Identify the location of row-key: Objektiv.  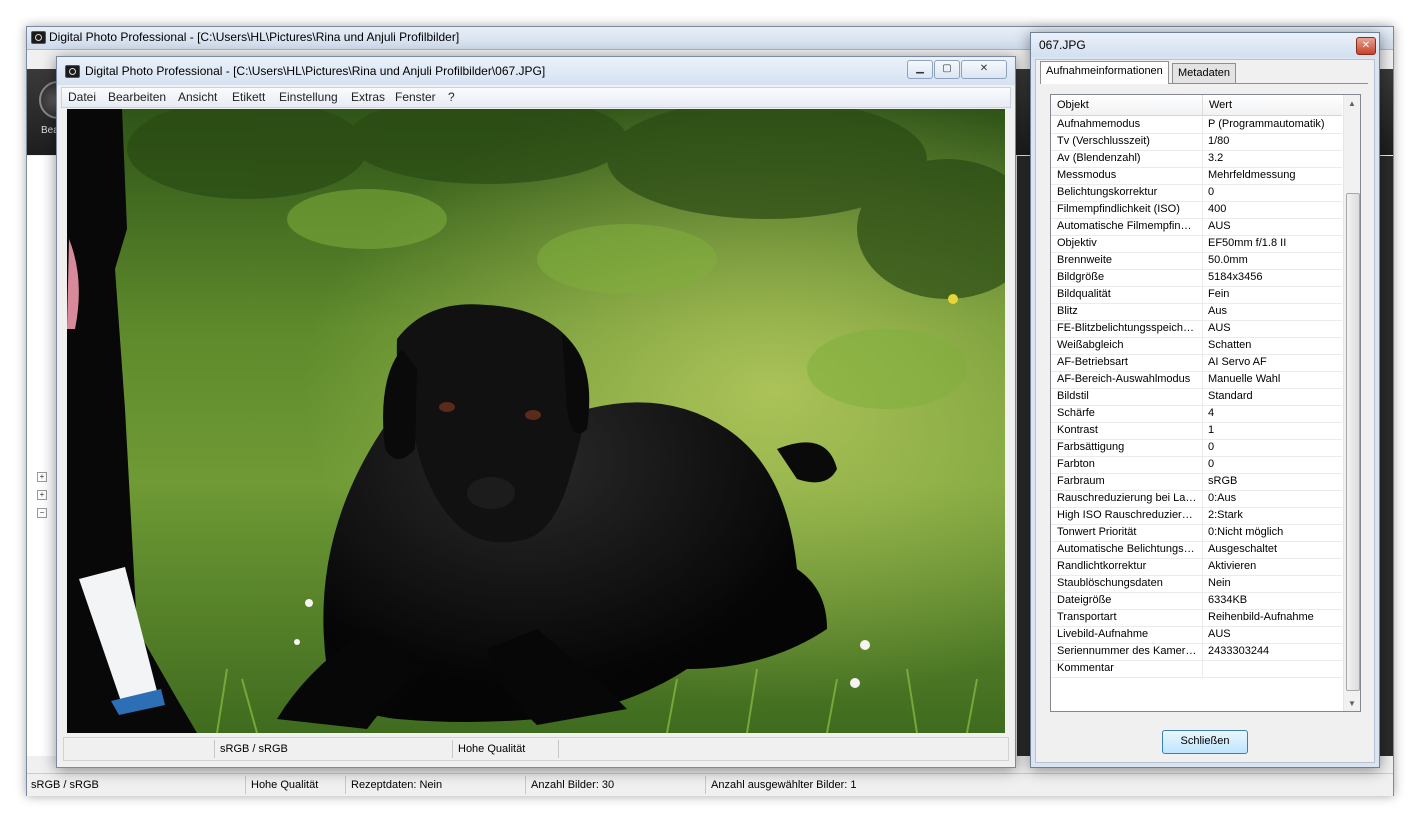
(1077, 243).